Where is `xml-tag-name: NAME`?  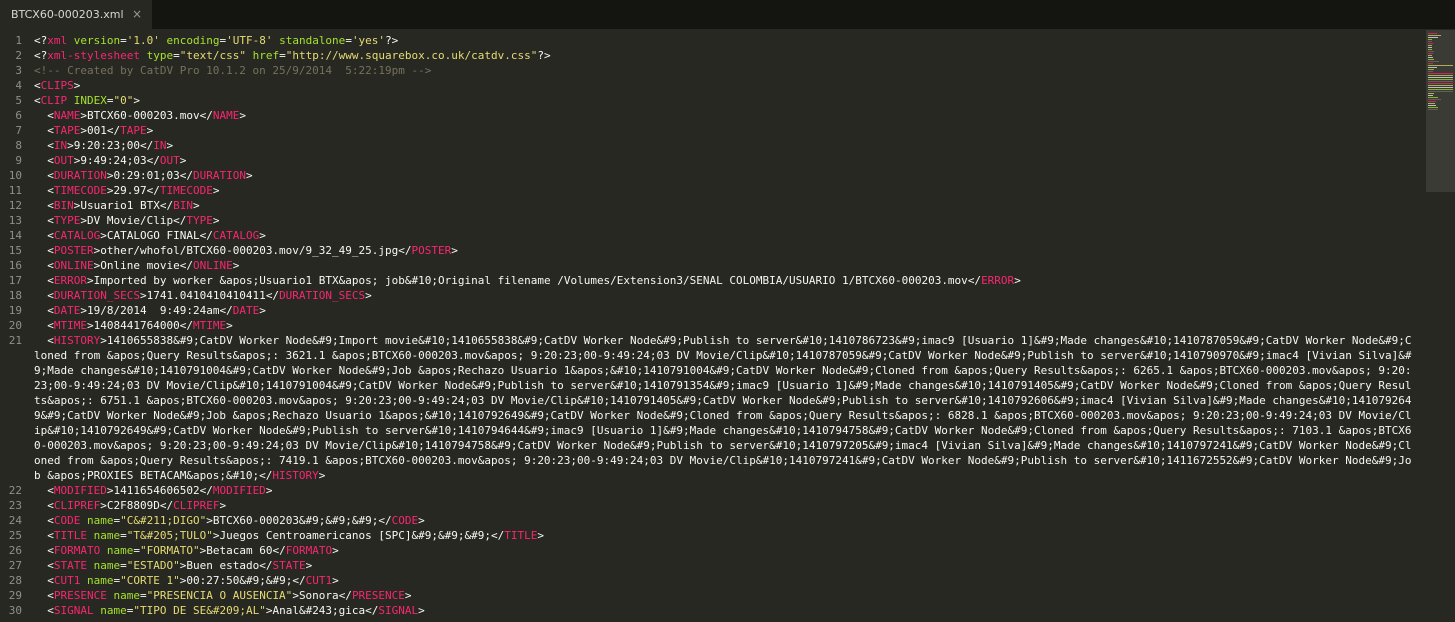
xml-tag-name: NAME is located at coordinates (67, 115).